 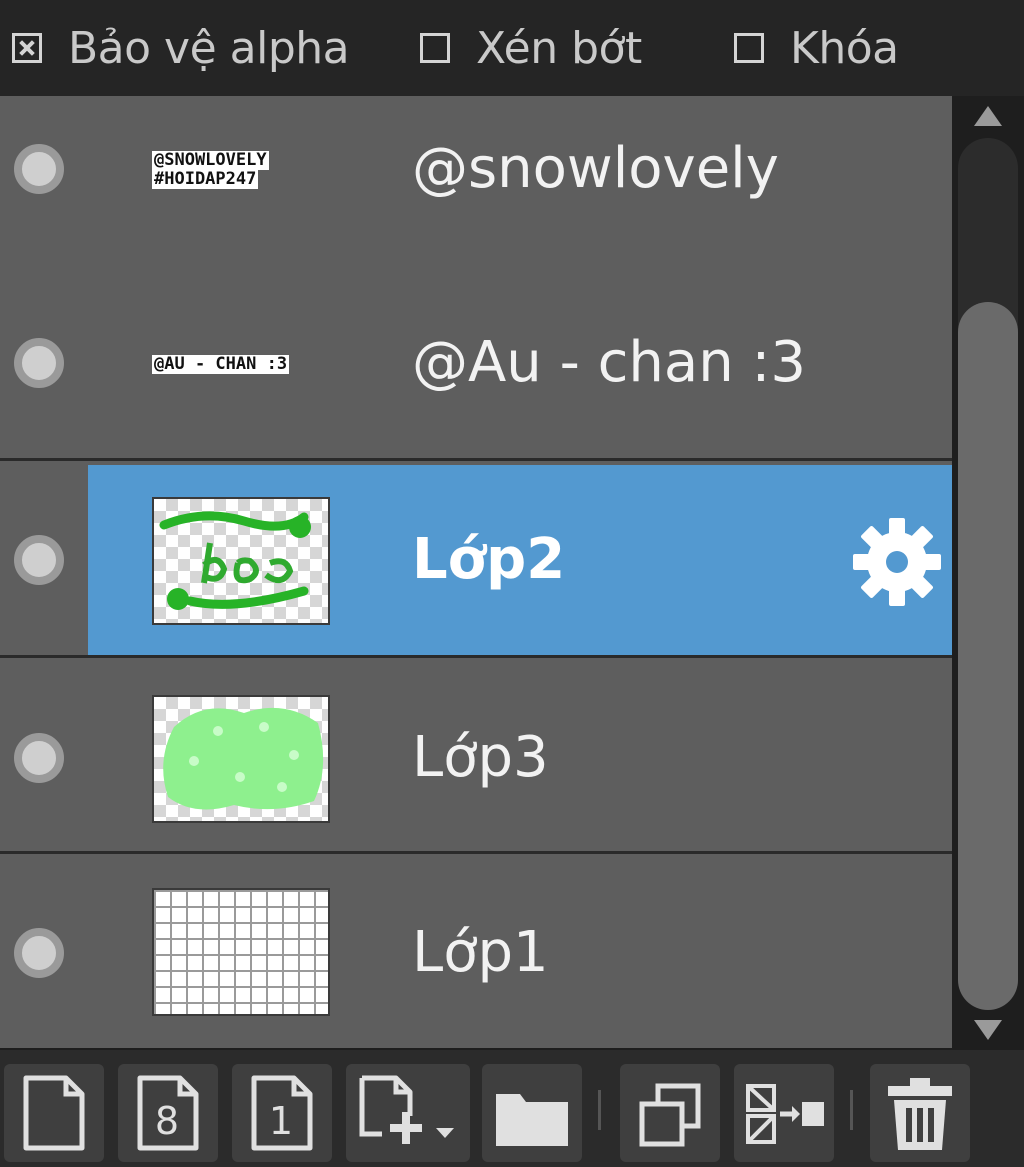 I want to click on new-layer-icon, so click(x=54, y=1113).